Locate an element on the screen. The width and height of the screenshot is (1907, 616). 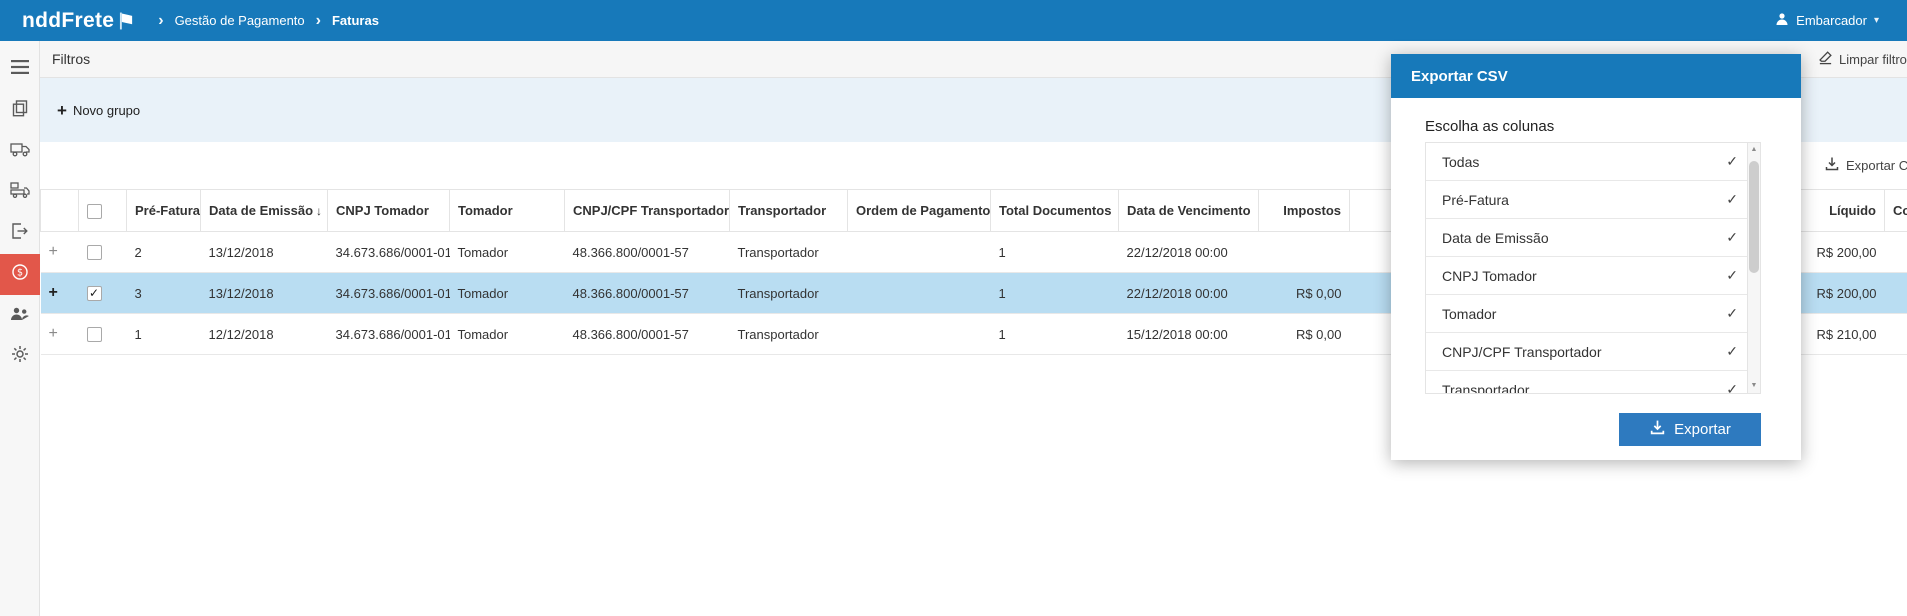
expand-column-header is located at coordinates (59, 210).